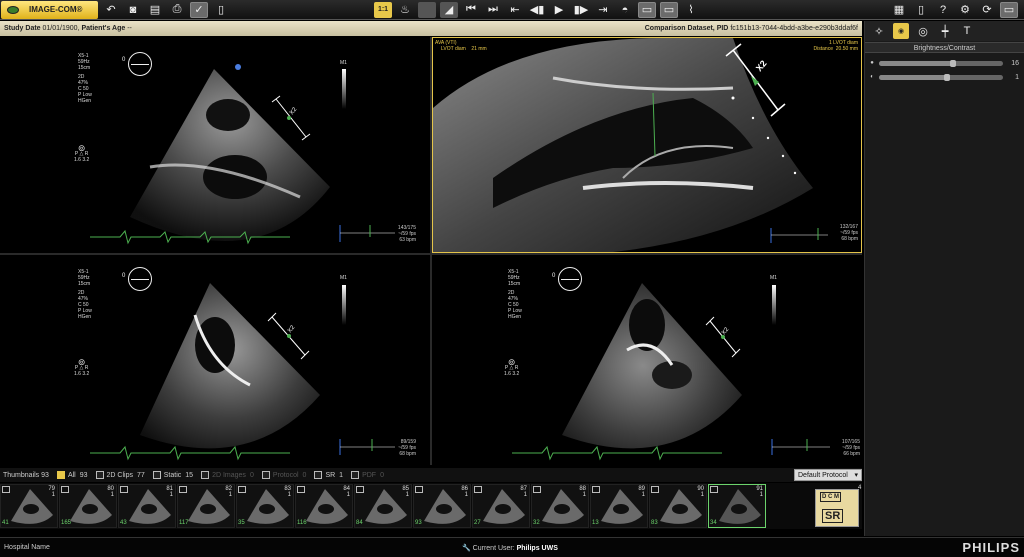 This screenshot has width=1024, height=557. Describe the element at coordinates (172, 475) in the screenshot. I see `filter-label: Static` at that location.